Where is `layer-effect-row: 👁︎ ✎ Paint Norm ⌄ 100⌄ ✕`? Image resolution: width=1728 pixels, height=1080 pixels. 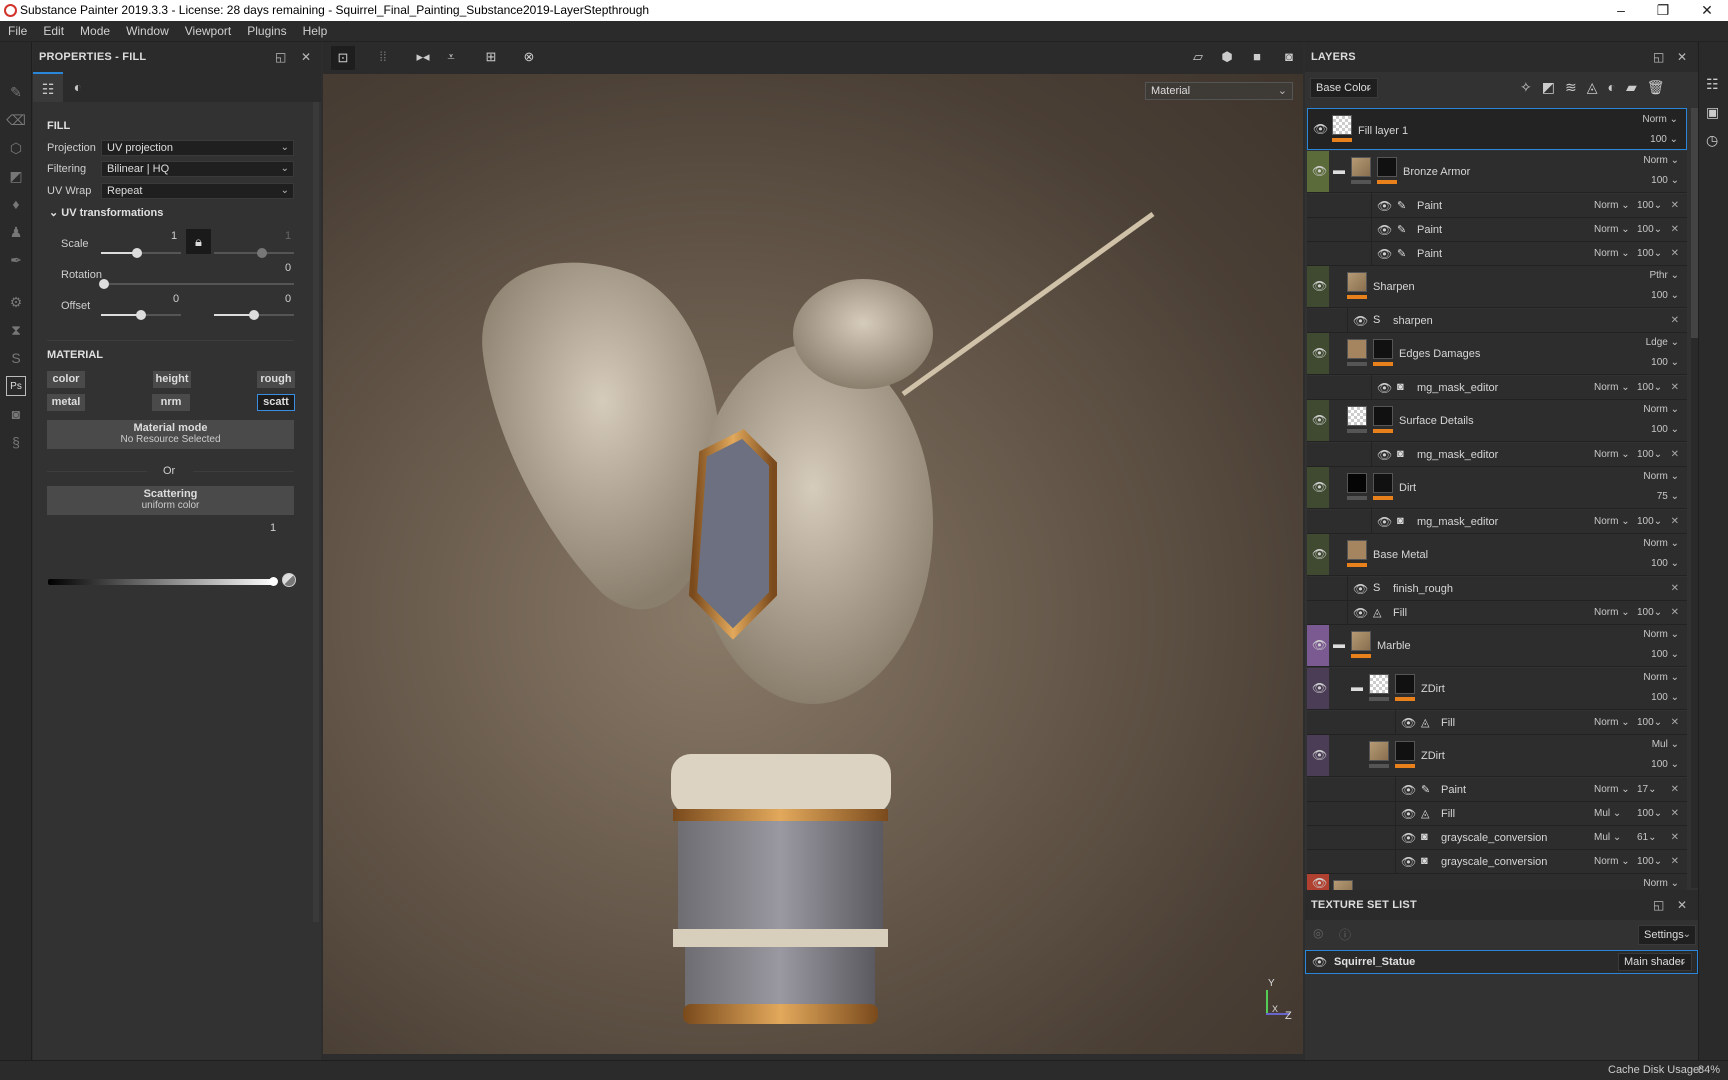
layer-effect-row: 👁︎ ✎ Paint Norm ⌄ 100⌄ ✕ is located at coordinates (1497, 229).